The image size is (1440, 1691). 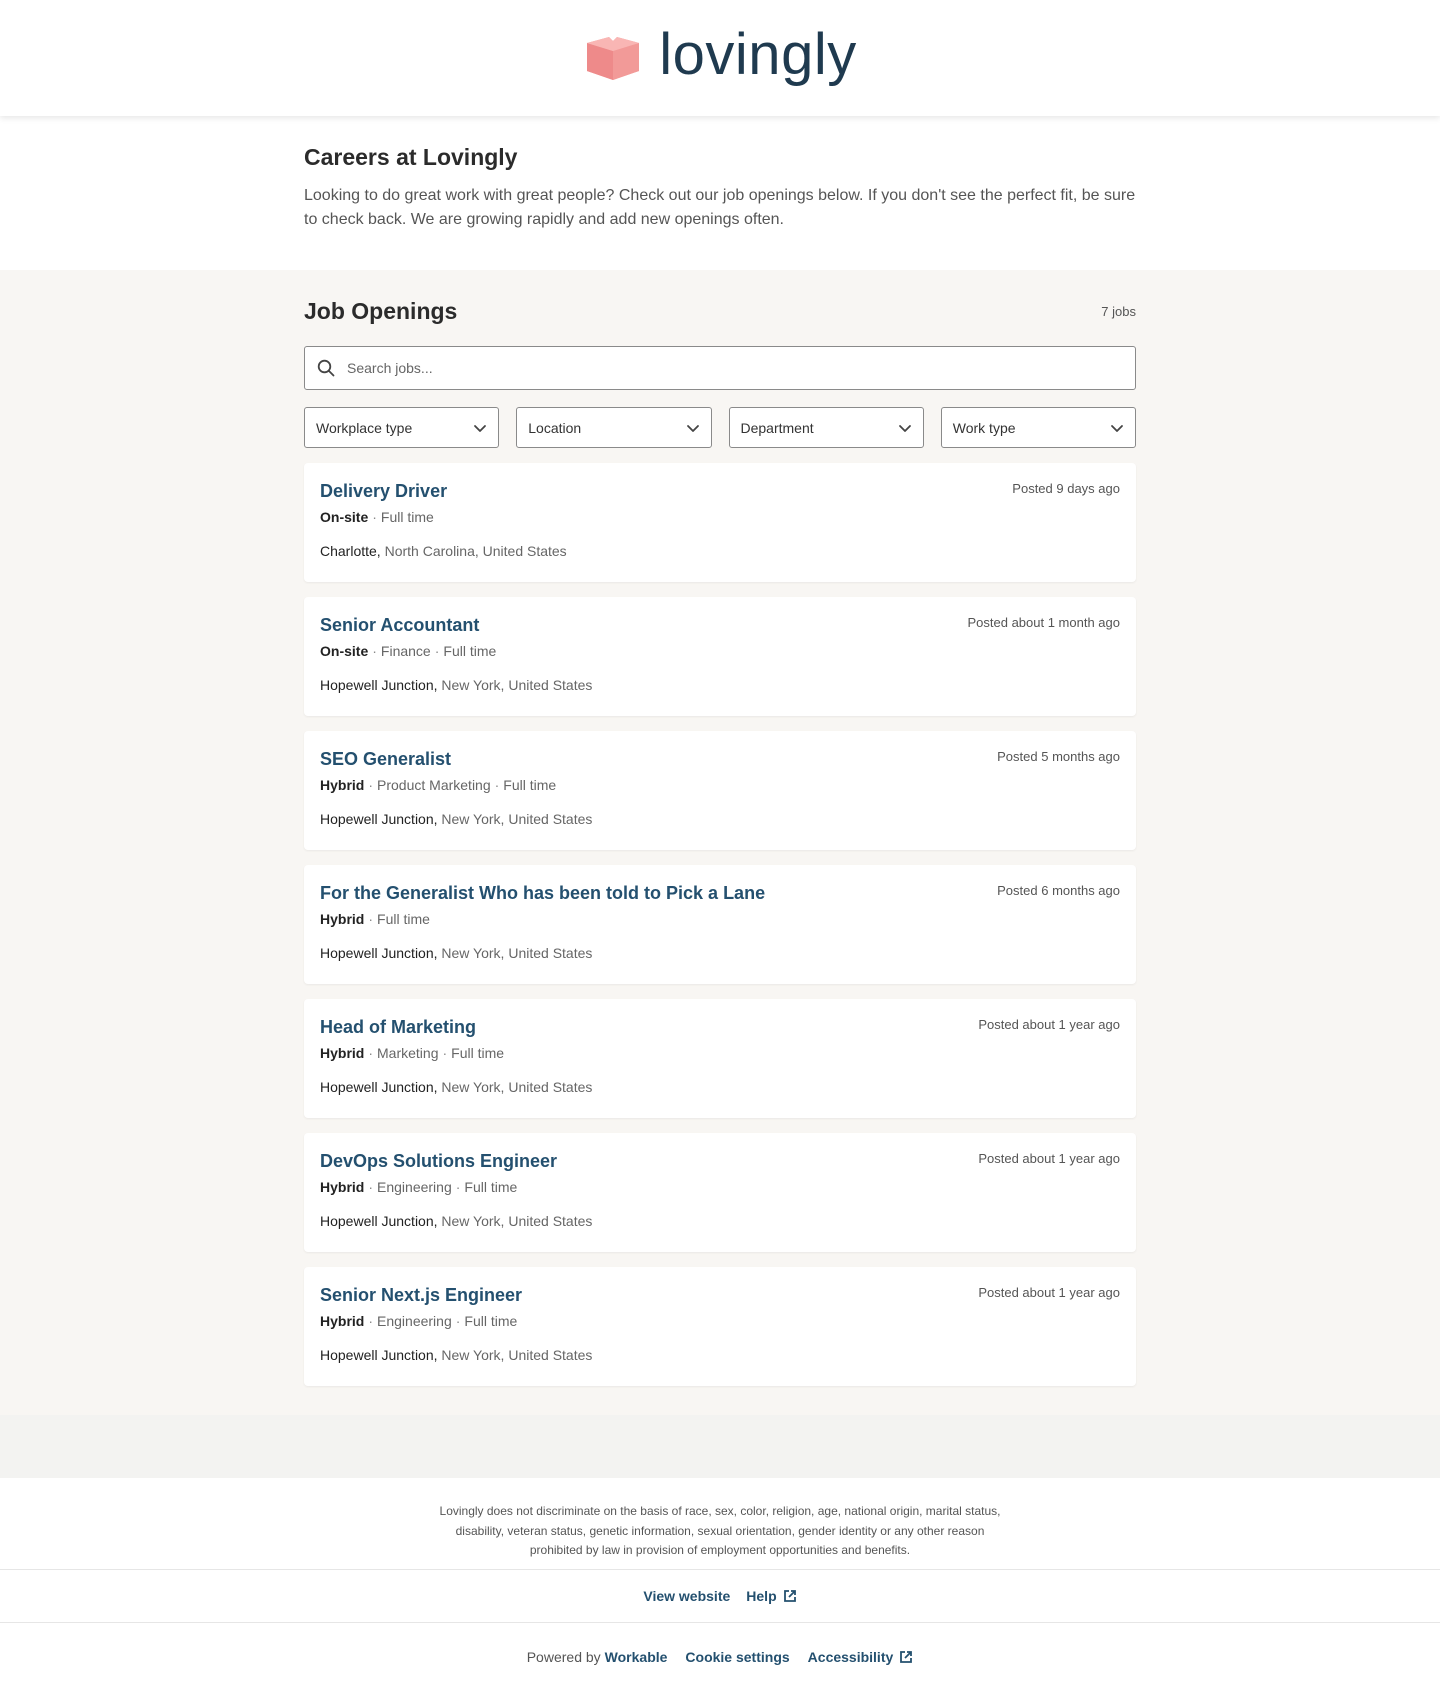 What do you see at coordinates (411, 157) in the screenshot?
I see `page-title: Careers at Lovingly` at bounding box center [411, 157].